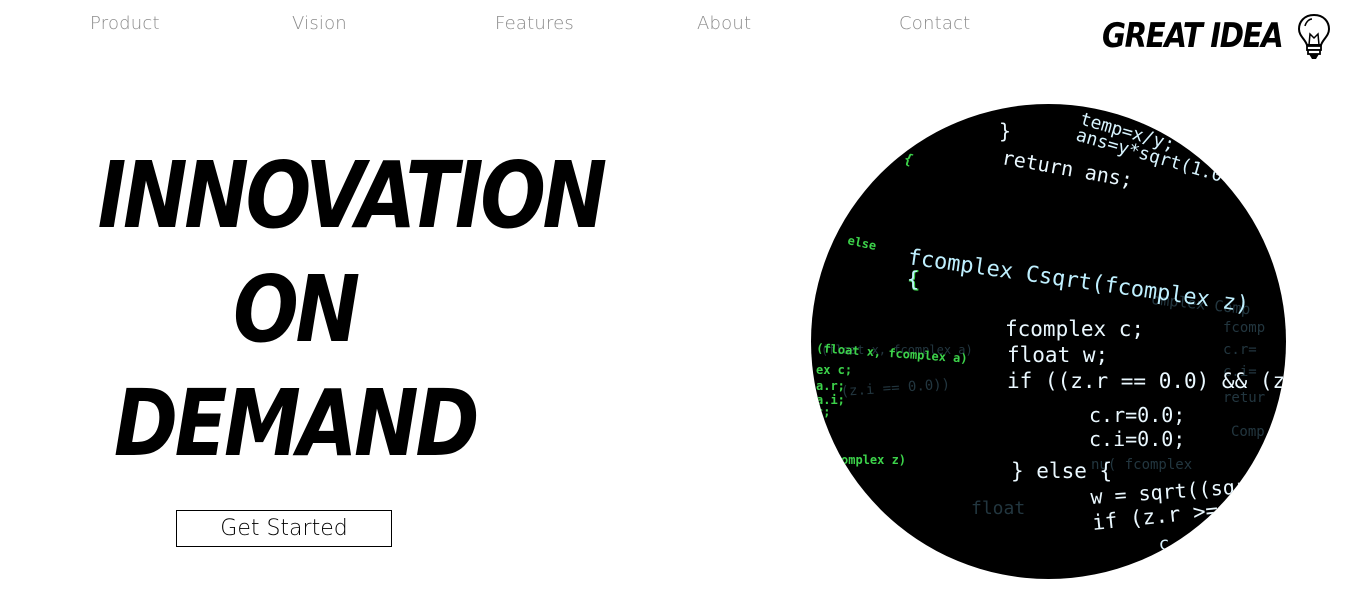 This screenshot has height=607, width=1349. I want to click on code-line: c.r=, so click(1240, 350).